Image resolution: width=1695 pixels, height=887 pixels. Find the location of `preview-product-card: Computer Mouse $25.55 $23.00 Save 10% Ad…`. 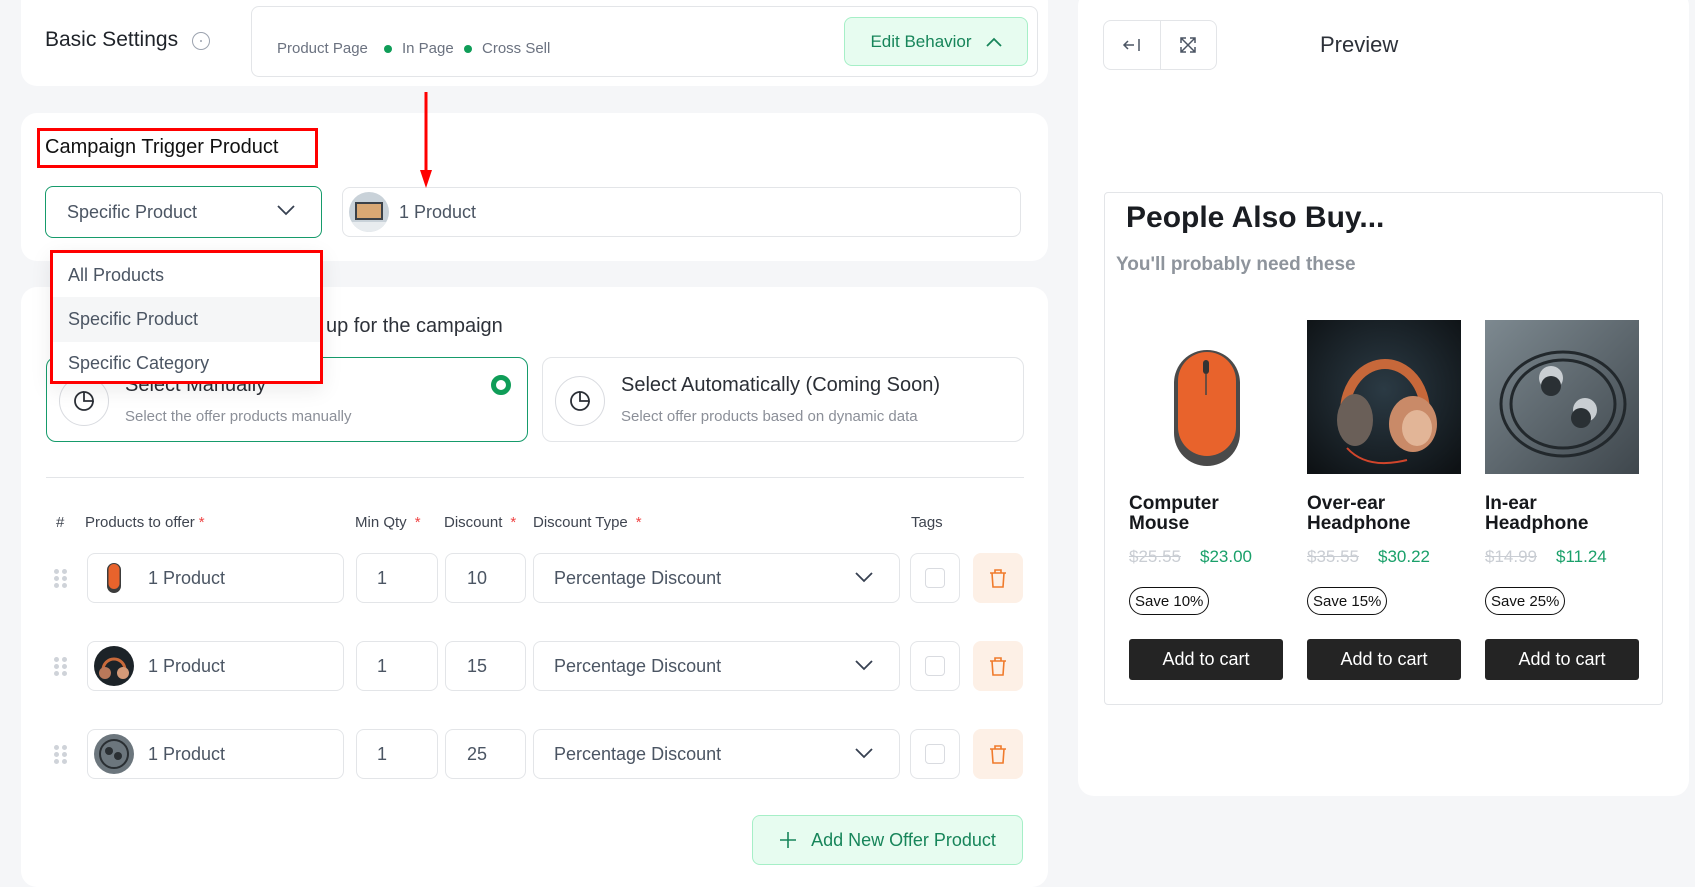

preview-product-card: Computer Mouse $25.55 $23.00 Save 10% Ad… is located at coordinates (1206, 500).